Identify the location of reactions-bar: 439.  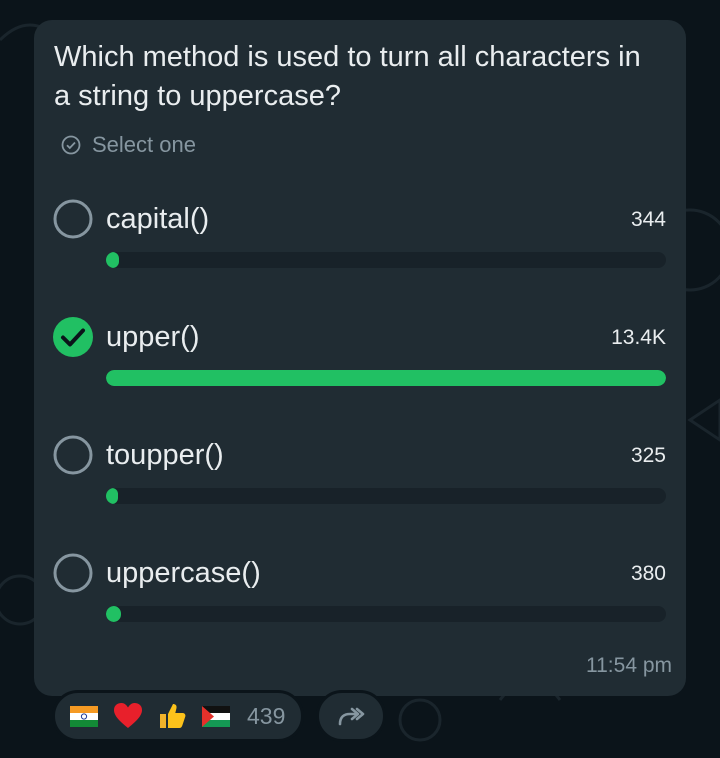
(178, 716).